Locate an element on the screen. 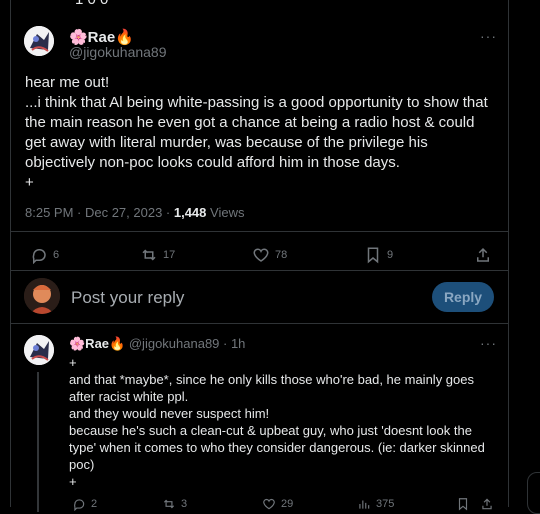 This screenshot has width=540, height=514. reply-repost-count: 3 is located at coordinates (184, 504).